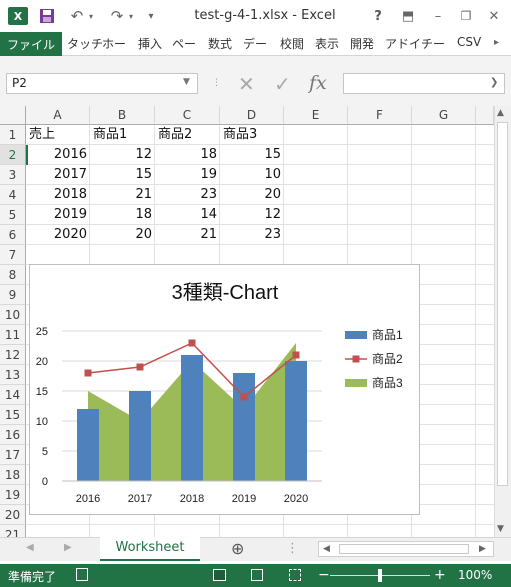 This screenshot has width=511, height=587. What do you see at coordinates (13, 375) in the screenshot?
I see `row-header-13: 13` at bounding box center [13, 375].